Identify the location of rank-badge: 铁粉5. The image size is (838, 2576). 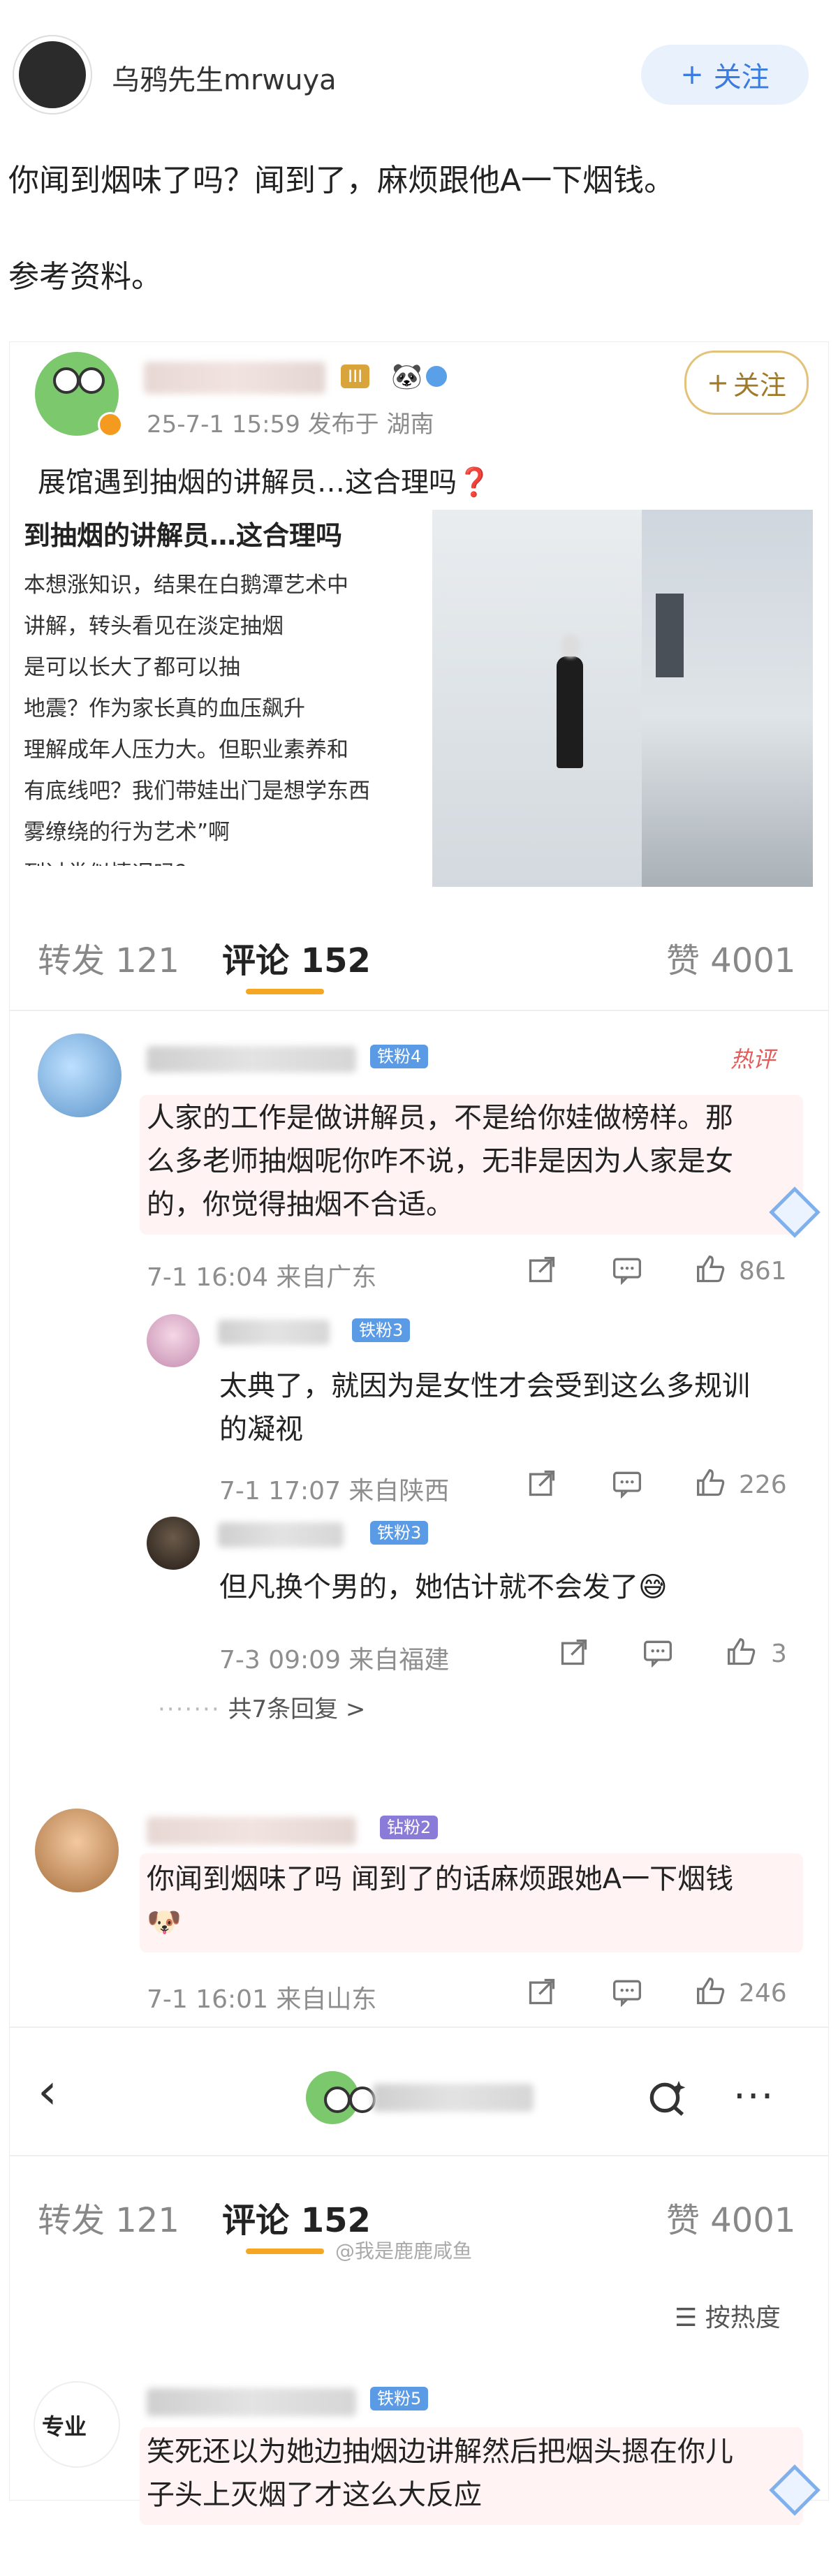
(399, 2399).